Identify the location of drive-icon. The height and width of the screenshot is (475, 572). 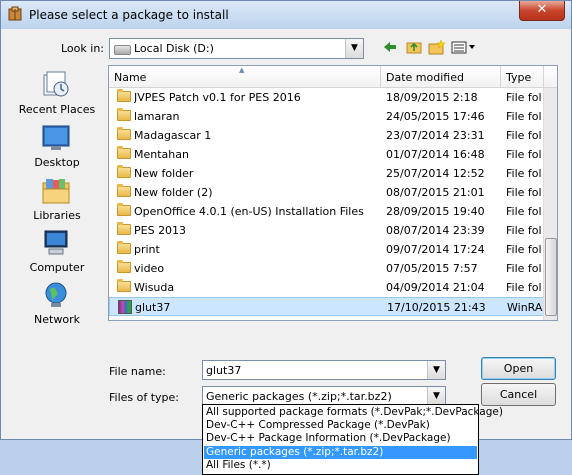
(122, 50).